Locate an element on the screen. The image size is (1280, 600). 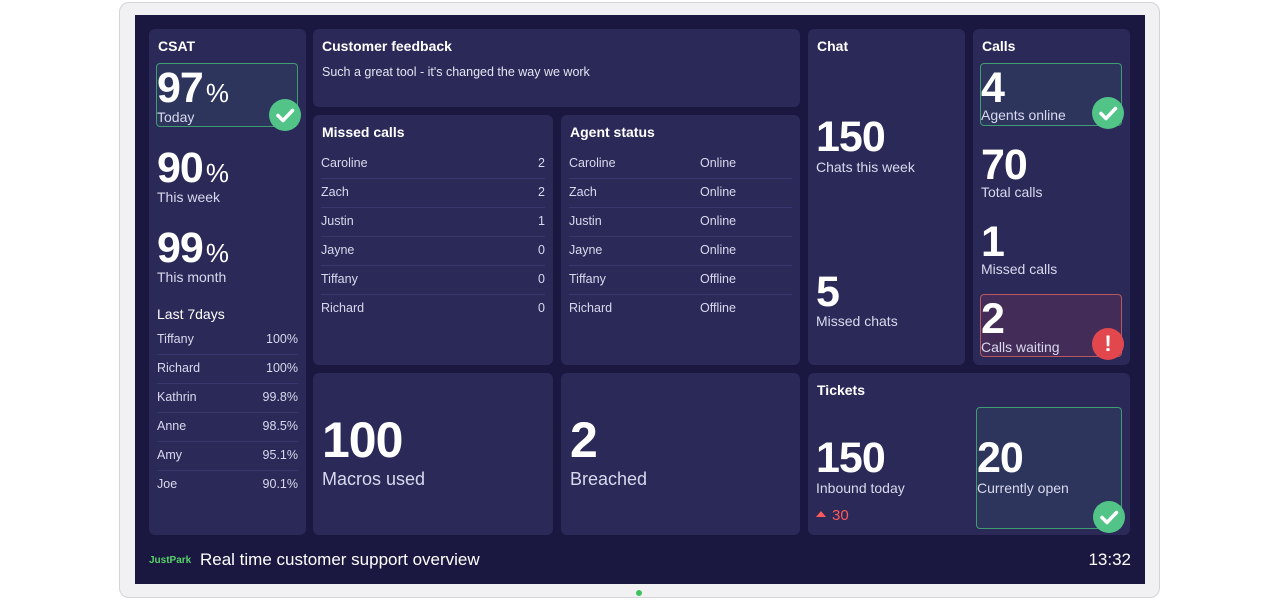
table-row: Justin Online is located at coordinates (680, 222).